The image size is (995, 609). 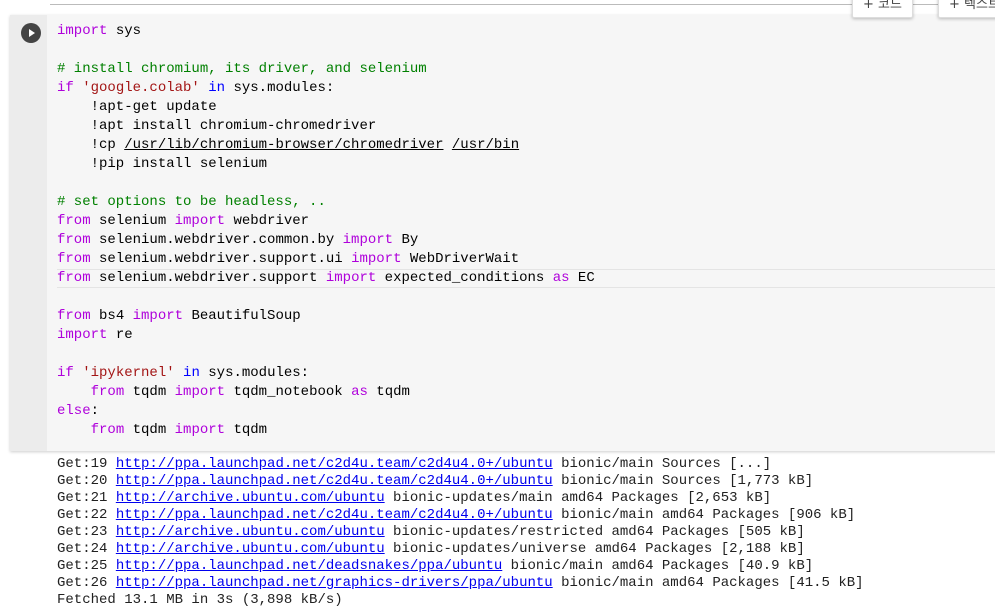 I want to click on add-code-button: + 코드, so click(x=882, y=9).